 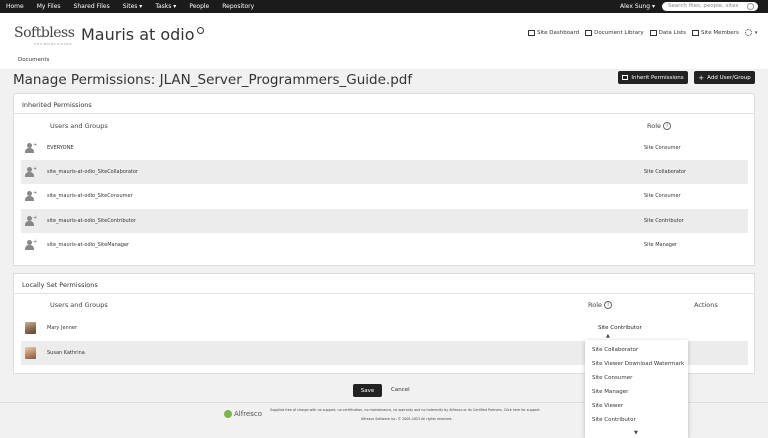 I want to click on data-lists-icon, so click(x=653, y=32).